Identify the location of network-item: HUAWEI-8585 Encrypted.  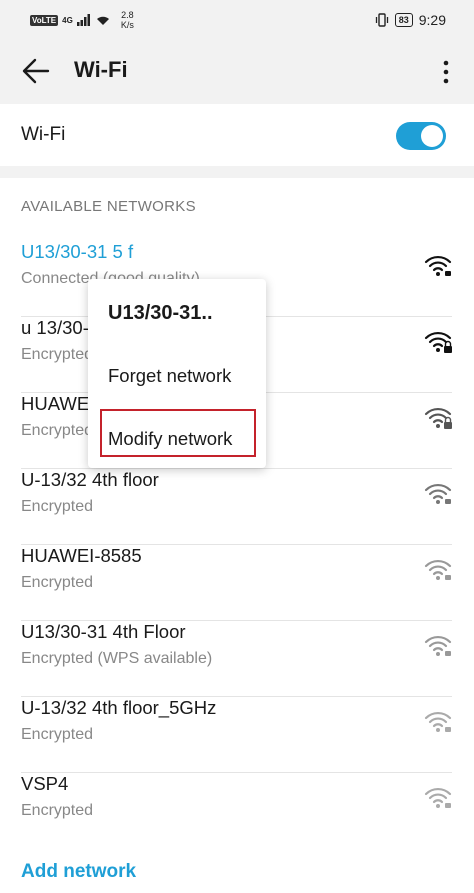
(237, 583).